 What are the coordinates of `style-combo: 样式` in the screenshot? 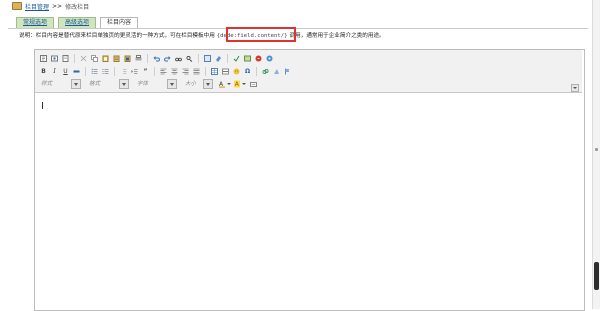 It's located at (60, 84).